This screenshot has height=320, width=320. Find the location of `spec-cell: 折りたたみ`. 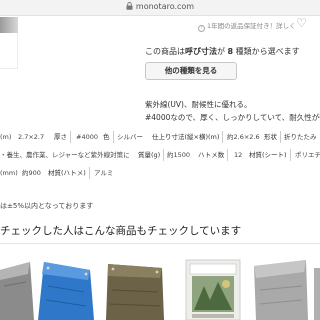

spec-cell: 折りたたみ is located at coordinates (300, 137).